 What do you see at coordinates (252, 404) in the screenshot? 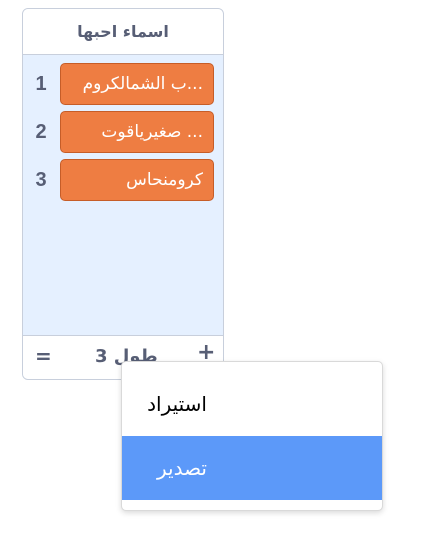
I see `menu-item-import: استيراد` at bounding box center [252, 404].